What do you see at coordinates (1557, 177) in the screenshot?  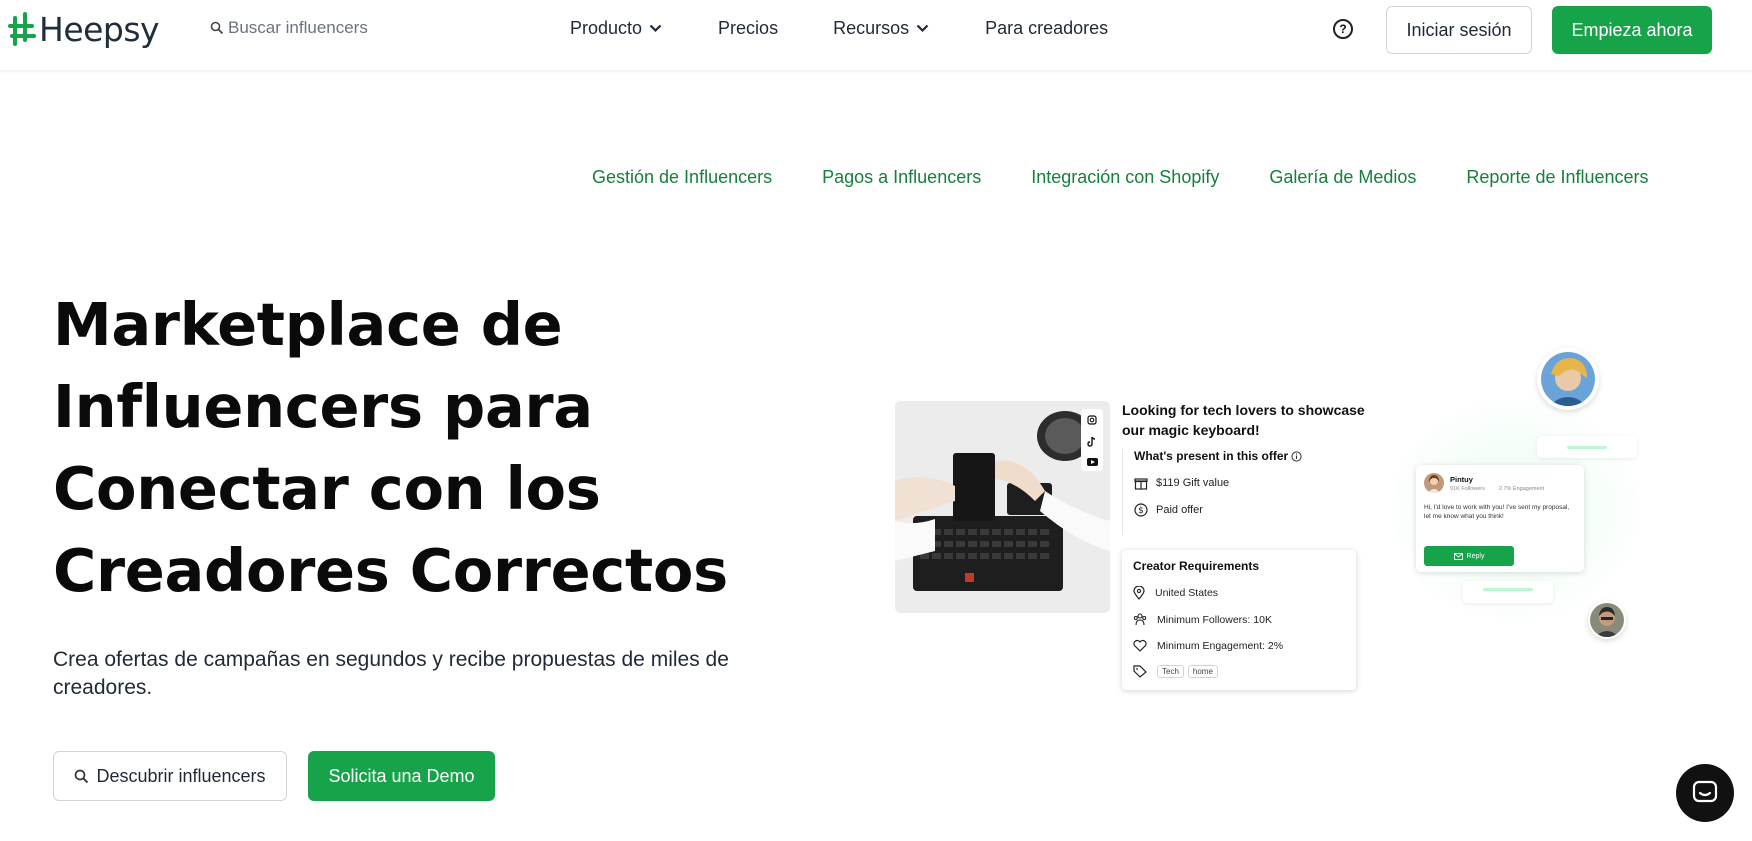 I see `subnav-reporte: Reporte de Influencers` at bounding box center [1557, 177].